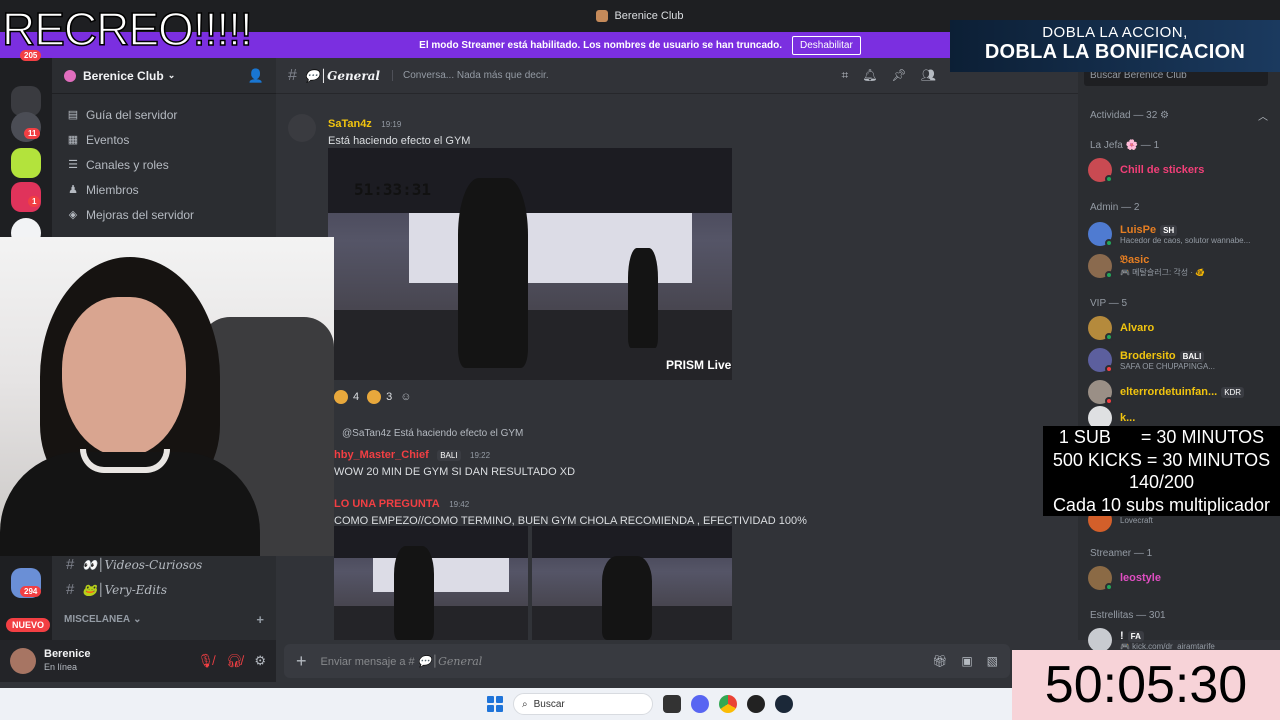  What do you see at coordinates (26, 163) in the screenshot?
I see `server-icon-kick` at bounding box center [26, 163].